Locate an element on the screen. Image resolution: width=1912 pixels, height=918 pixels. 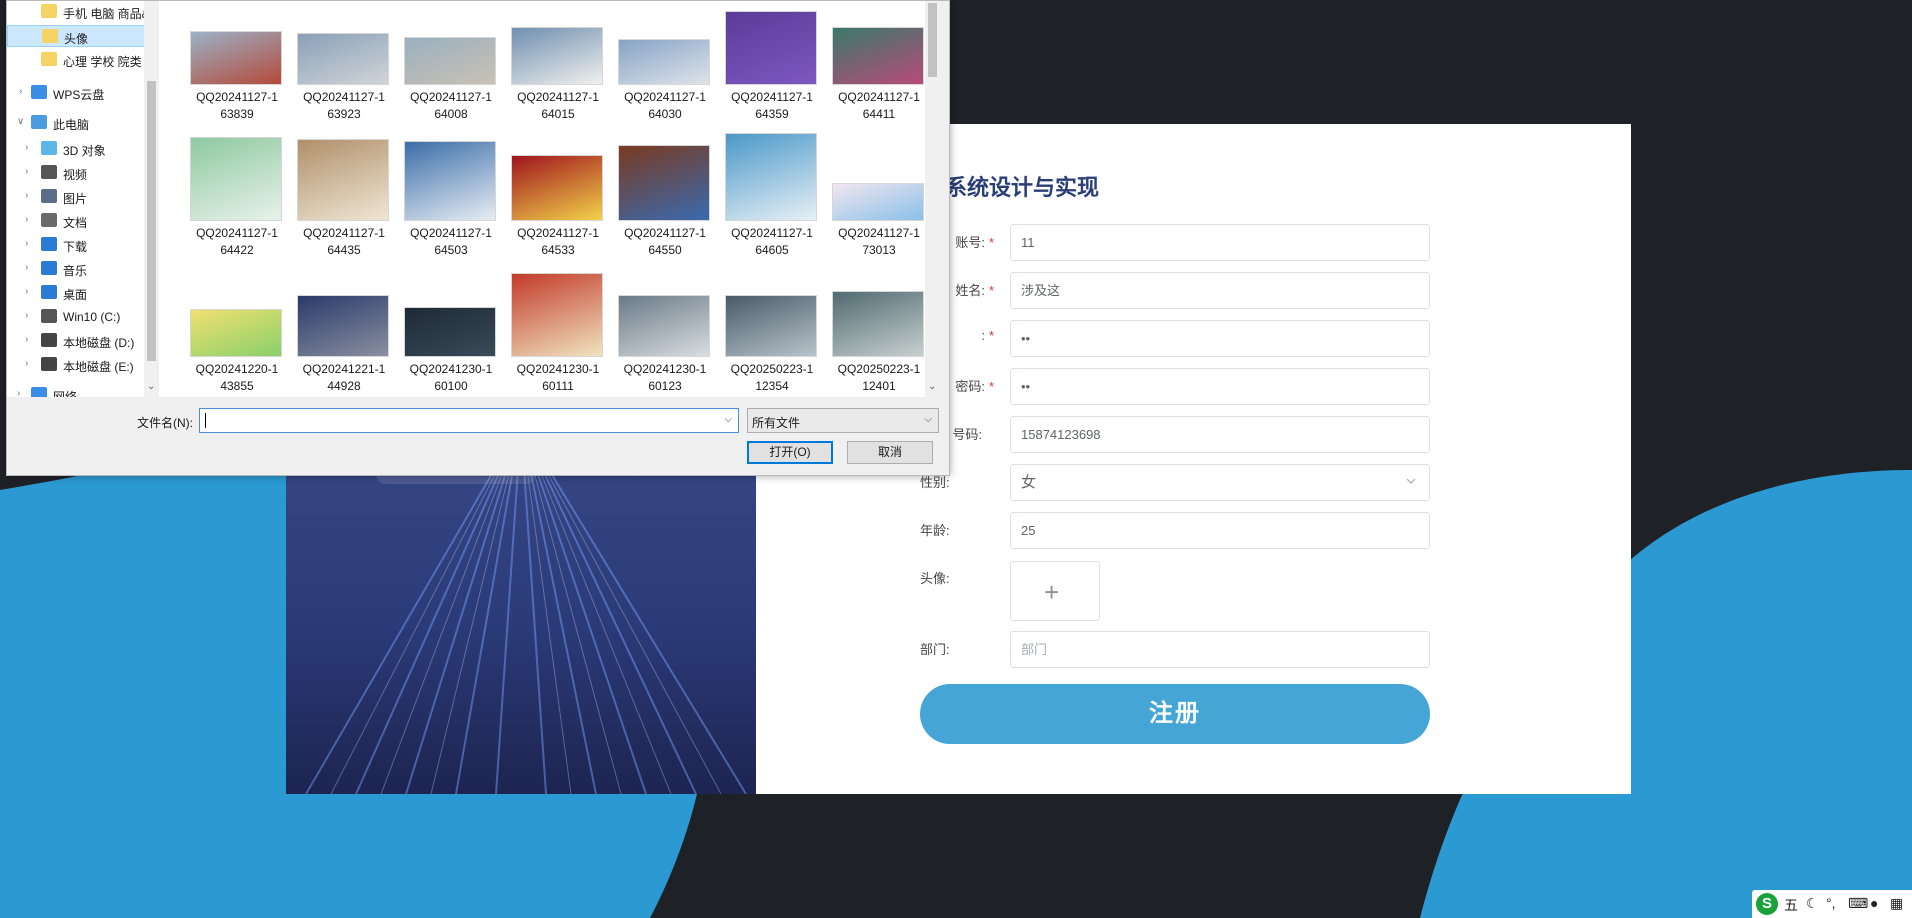
file-item: QQ20241221-1 44928 is located at coordinates (340, 339).